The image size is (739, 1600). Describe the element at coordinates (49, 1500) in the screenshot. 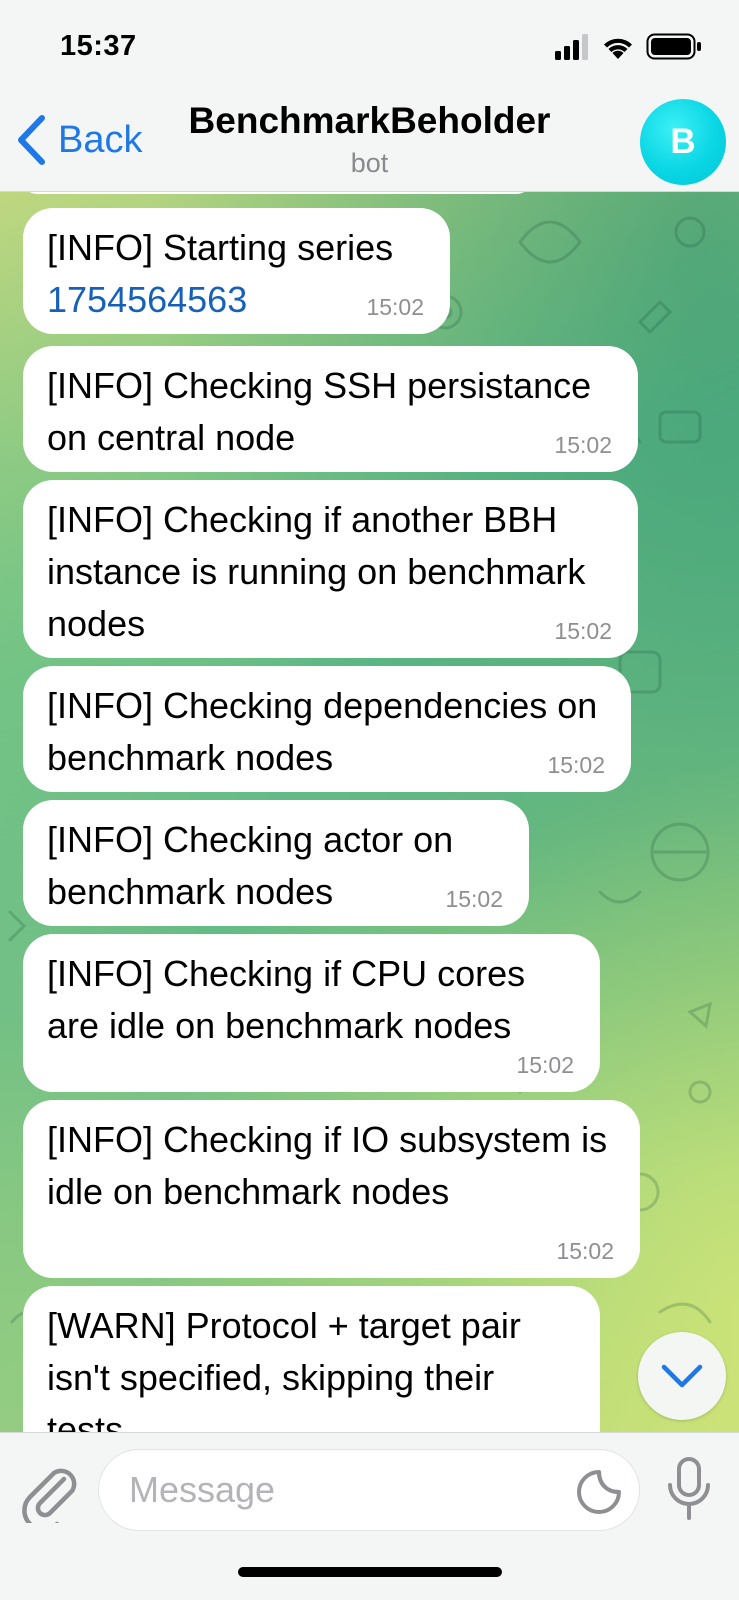

I see `paperclip-icon` at that location.